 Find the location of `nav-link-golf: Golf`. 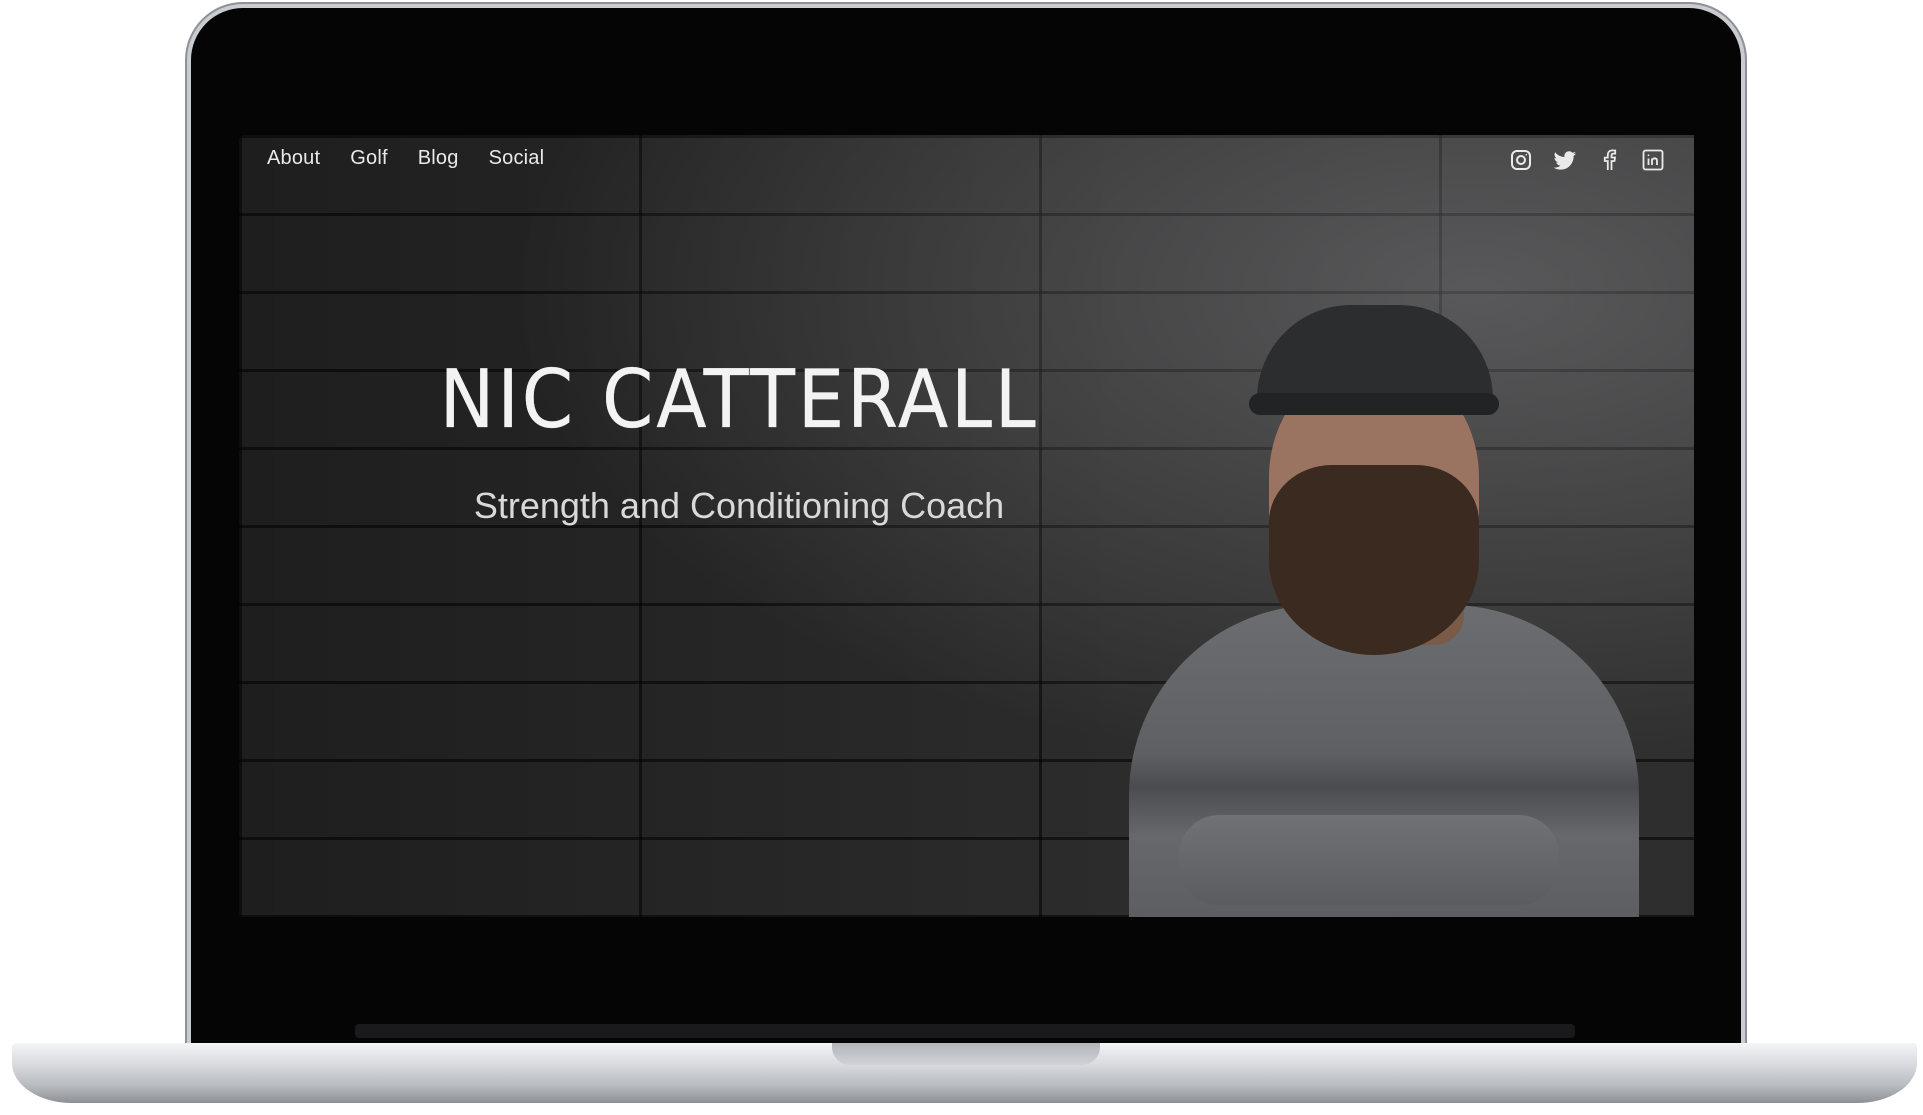

nav-link-golf: Golf is located at coordinates (368, 158).